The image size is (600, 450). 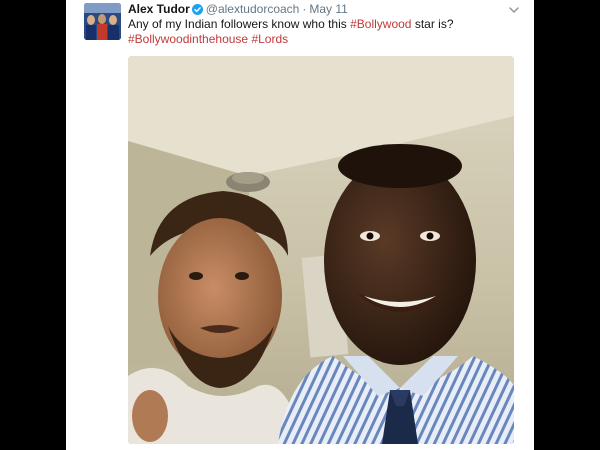 What do you see at coordinates (253, 9) in the screenshot?
I see `author-handle: @alextudorcoach` at bounding box center [253, 9].